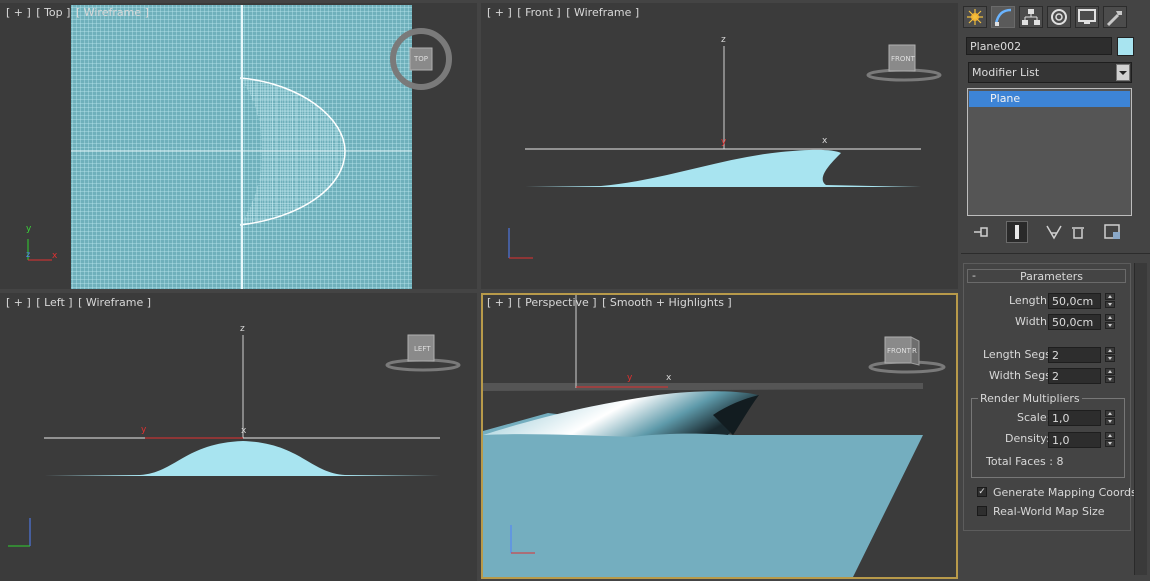 The height and width of the screenshot is (581, 1150). I want to click on length-label: Length:, so click(1030, 300).